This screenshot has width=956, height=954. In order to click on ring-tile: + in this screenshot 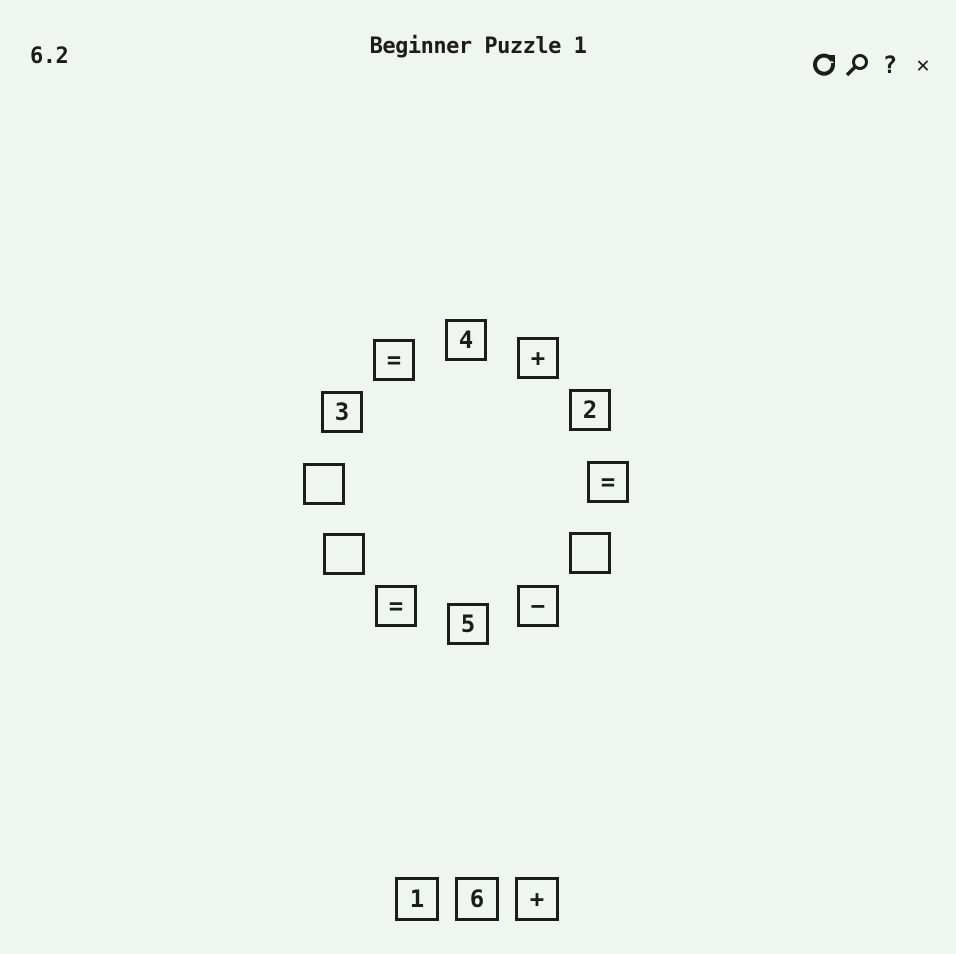, I will do `click(538, 358)`.